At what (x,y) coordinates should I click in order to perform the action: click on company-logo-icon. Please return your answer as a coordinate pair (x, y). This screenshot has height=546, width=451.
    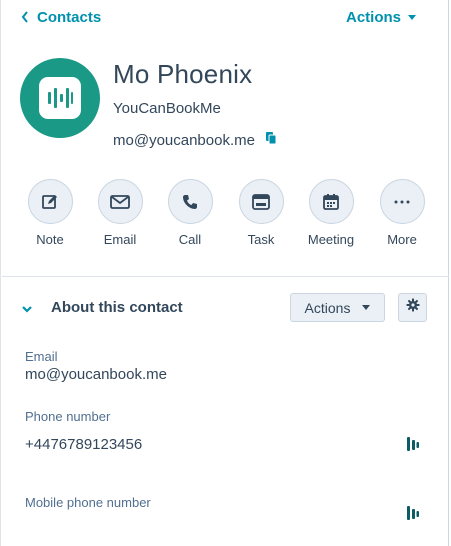
    Looking at the image, I should click on (60, 98).